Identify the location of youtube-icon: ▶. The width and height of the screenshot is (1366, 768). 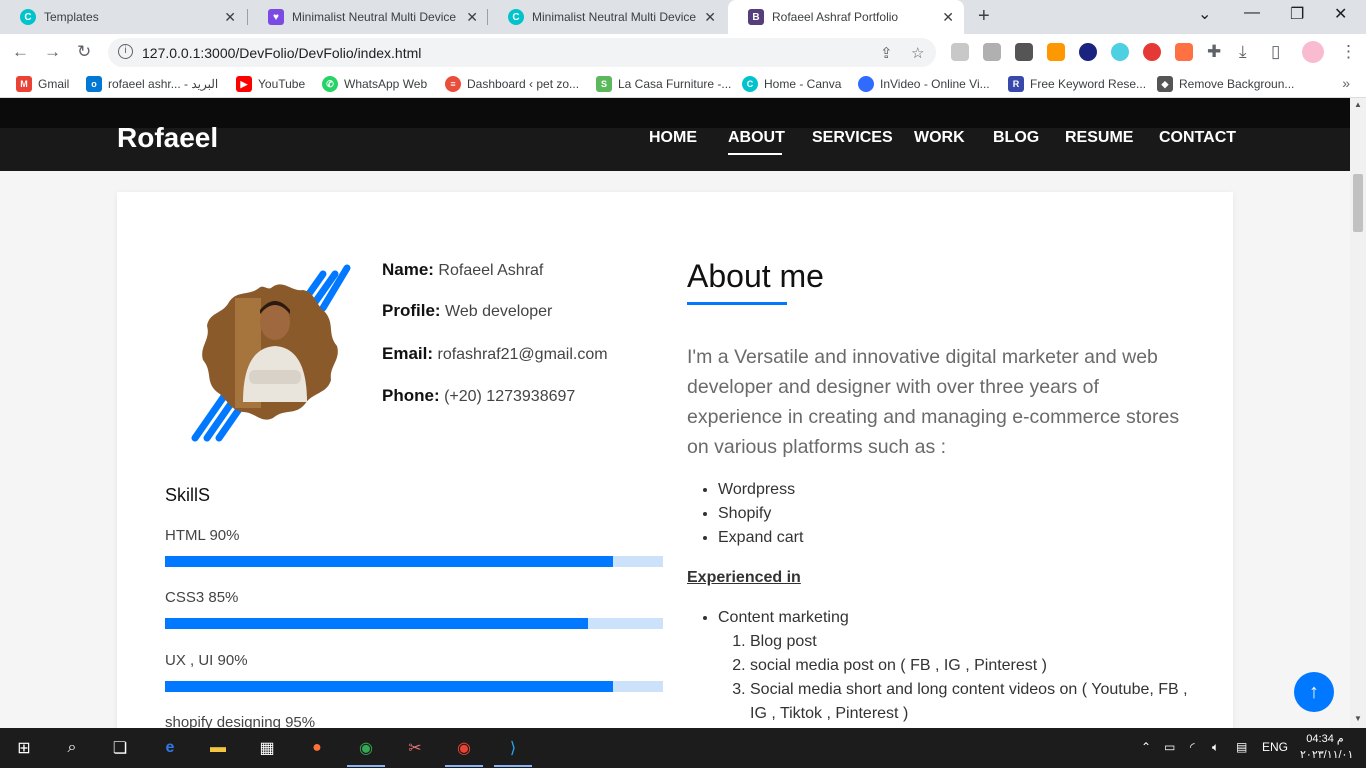
(244, 84).